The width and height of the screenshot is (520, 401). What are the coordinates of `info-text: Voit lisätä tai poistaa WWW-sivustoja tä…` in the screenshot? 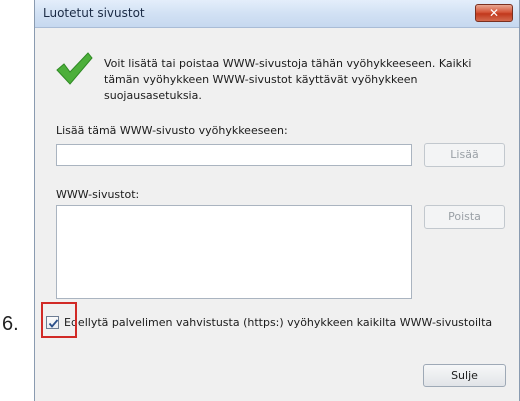 It's located at (288, 79).